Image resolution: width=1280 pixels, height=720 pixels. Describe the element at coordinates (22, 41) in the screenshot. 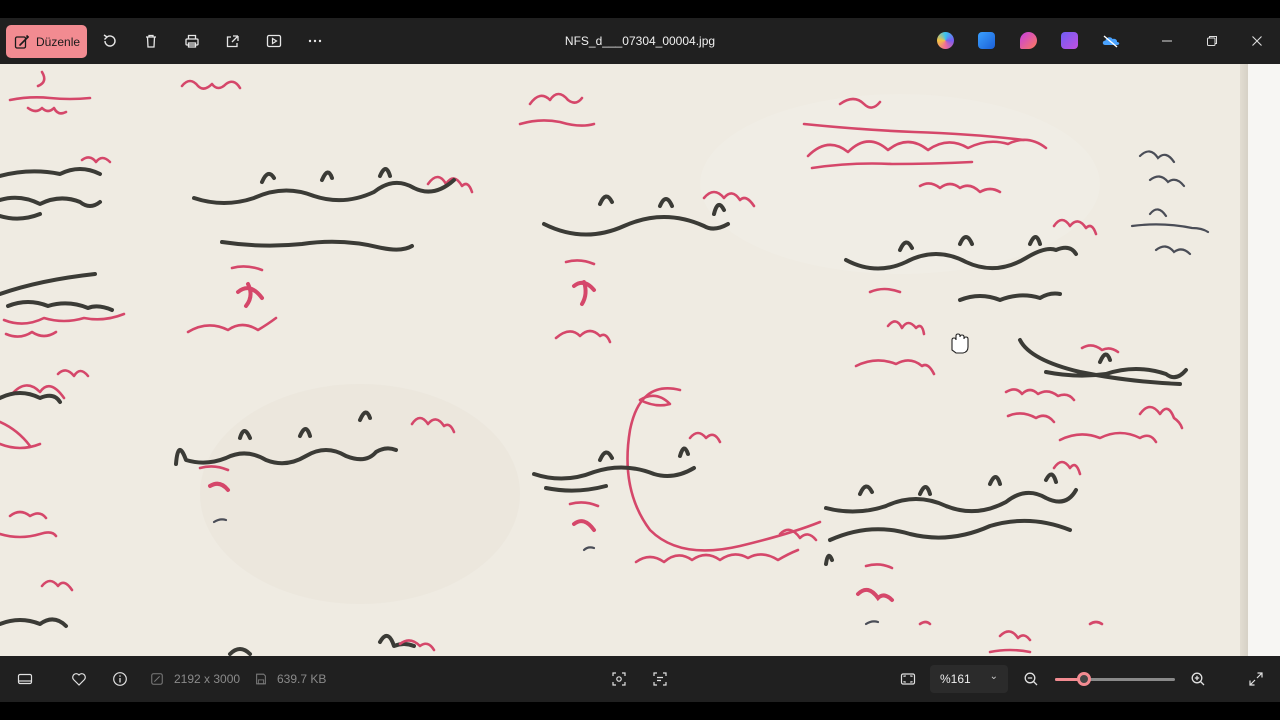

I see `edit-image-icon` at that location.